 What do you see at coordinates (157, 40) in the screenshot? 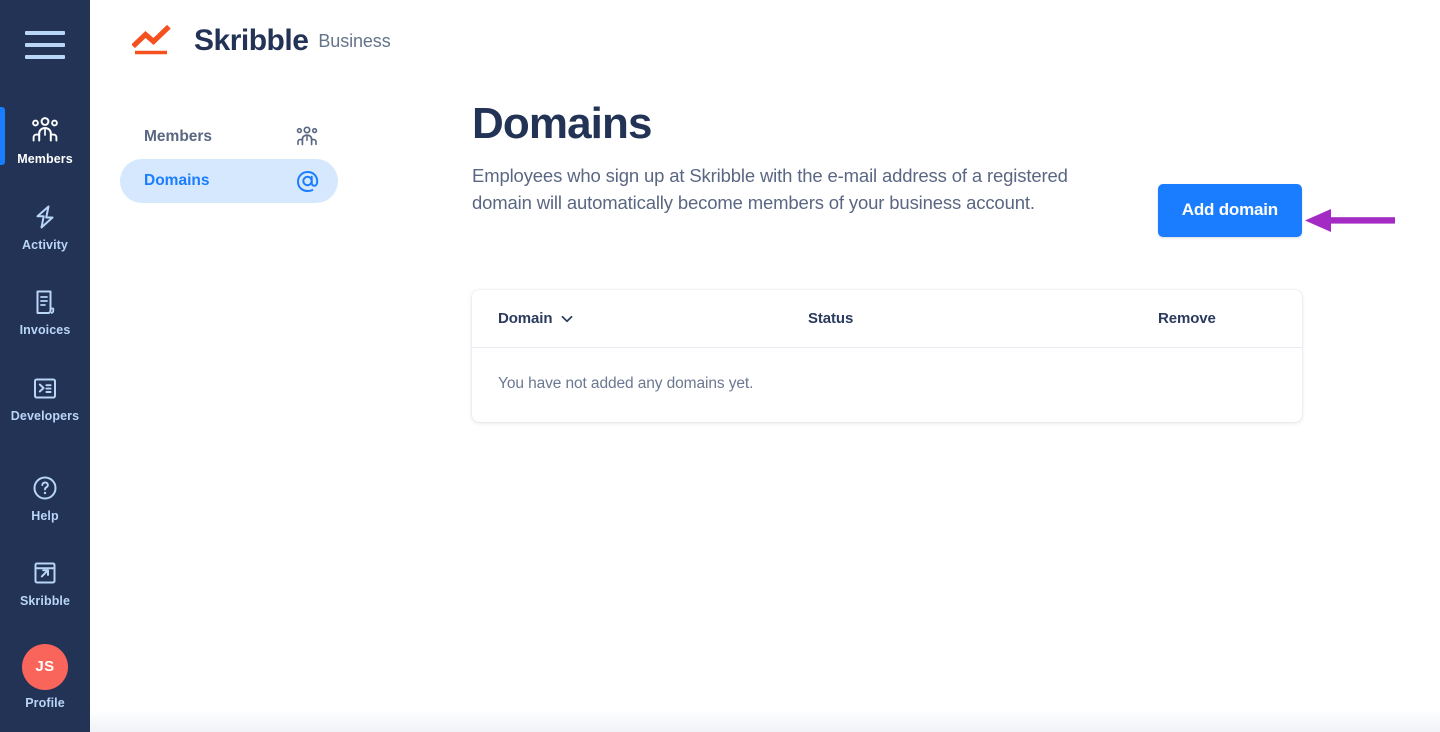
I see `skribble-chart-logo-icon` at bounding box center [157, 40].